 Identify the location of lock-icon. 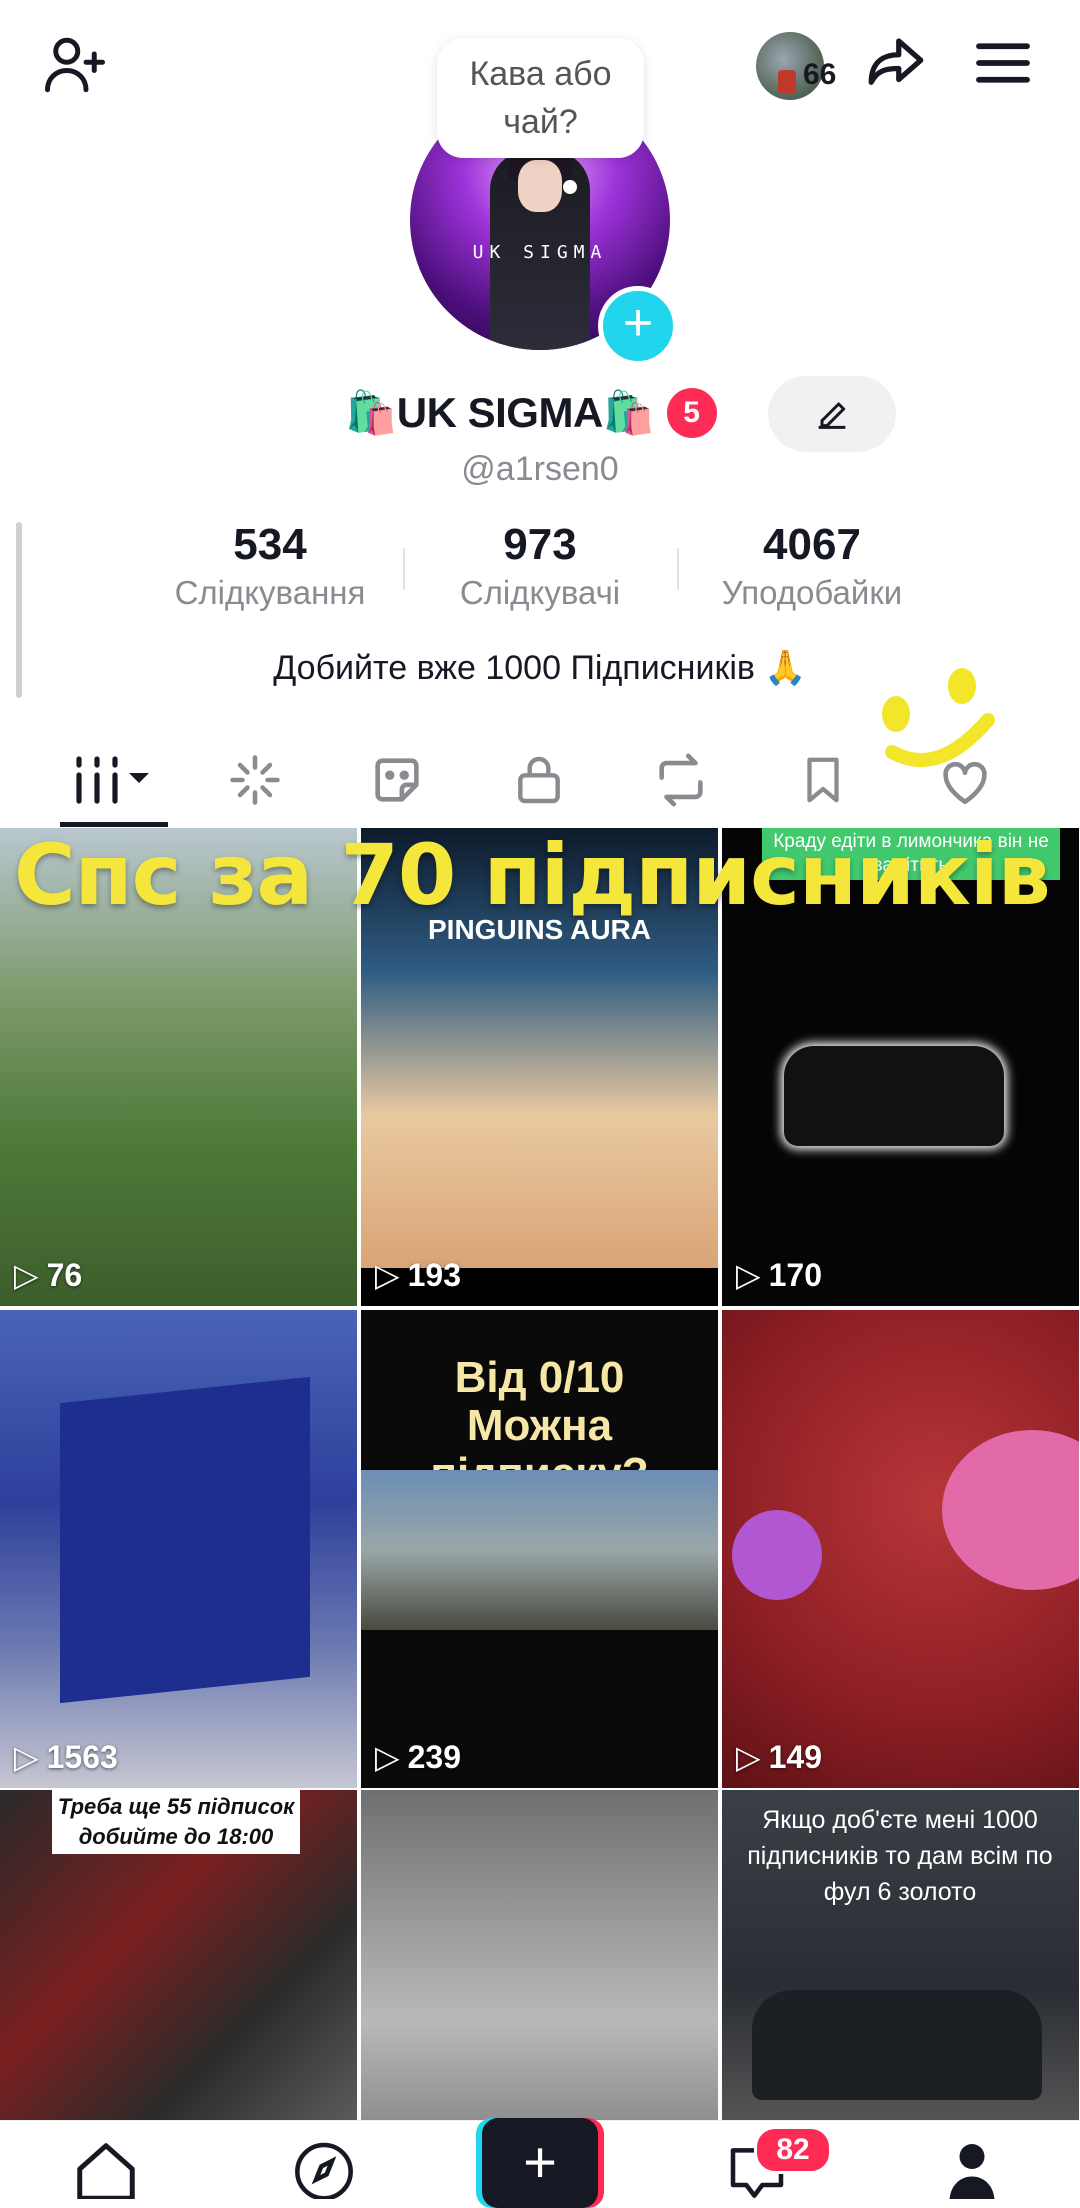
(539, 780).